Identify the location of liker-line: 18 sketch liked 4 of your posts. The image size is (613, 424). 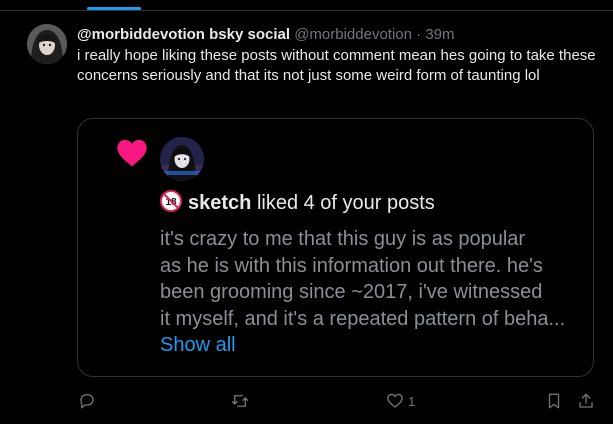
(297, 203).